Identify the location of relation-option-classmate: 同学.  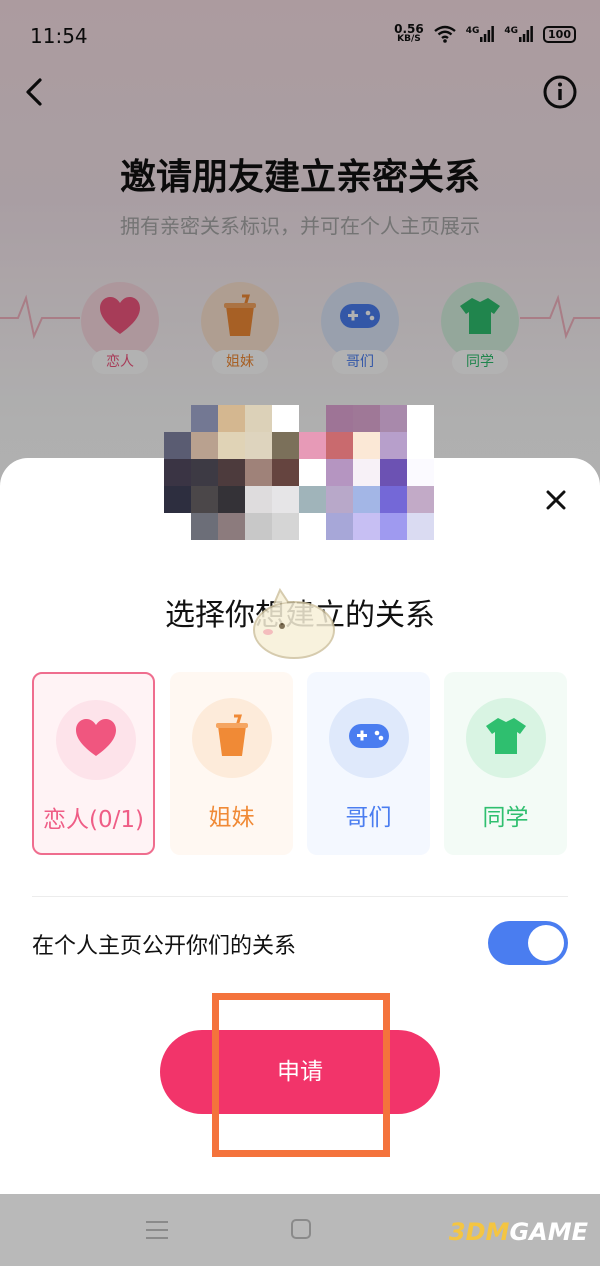
(505, 763).